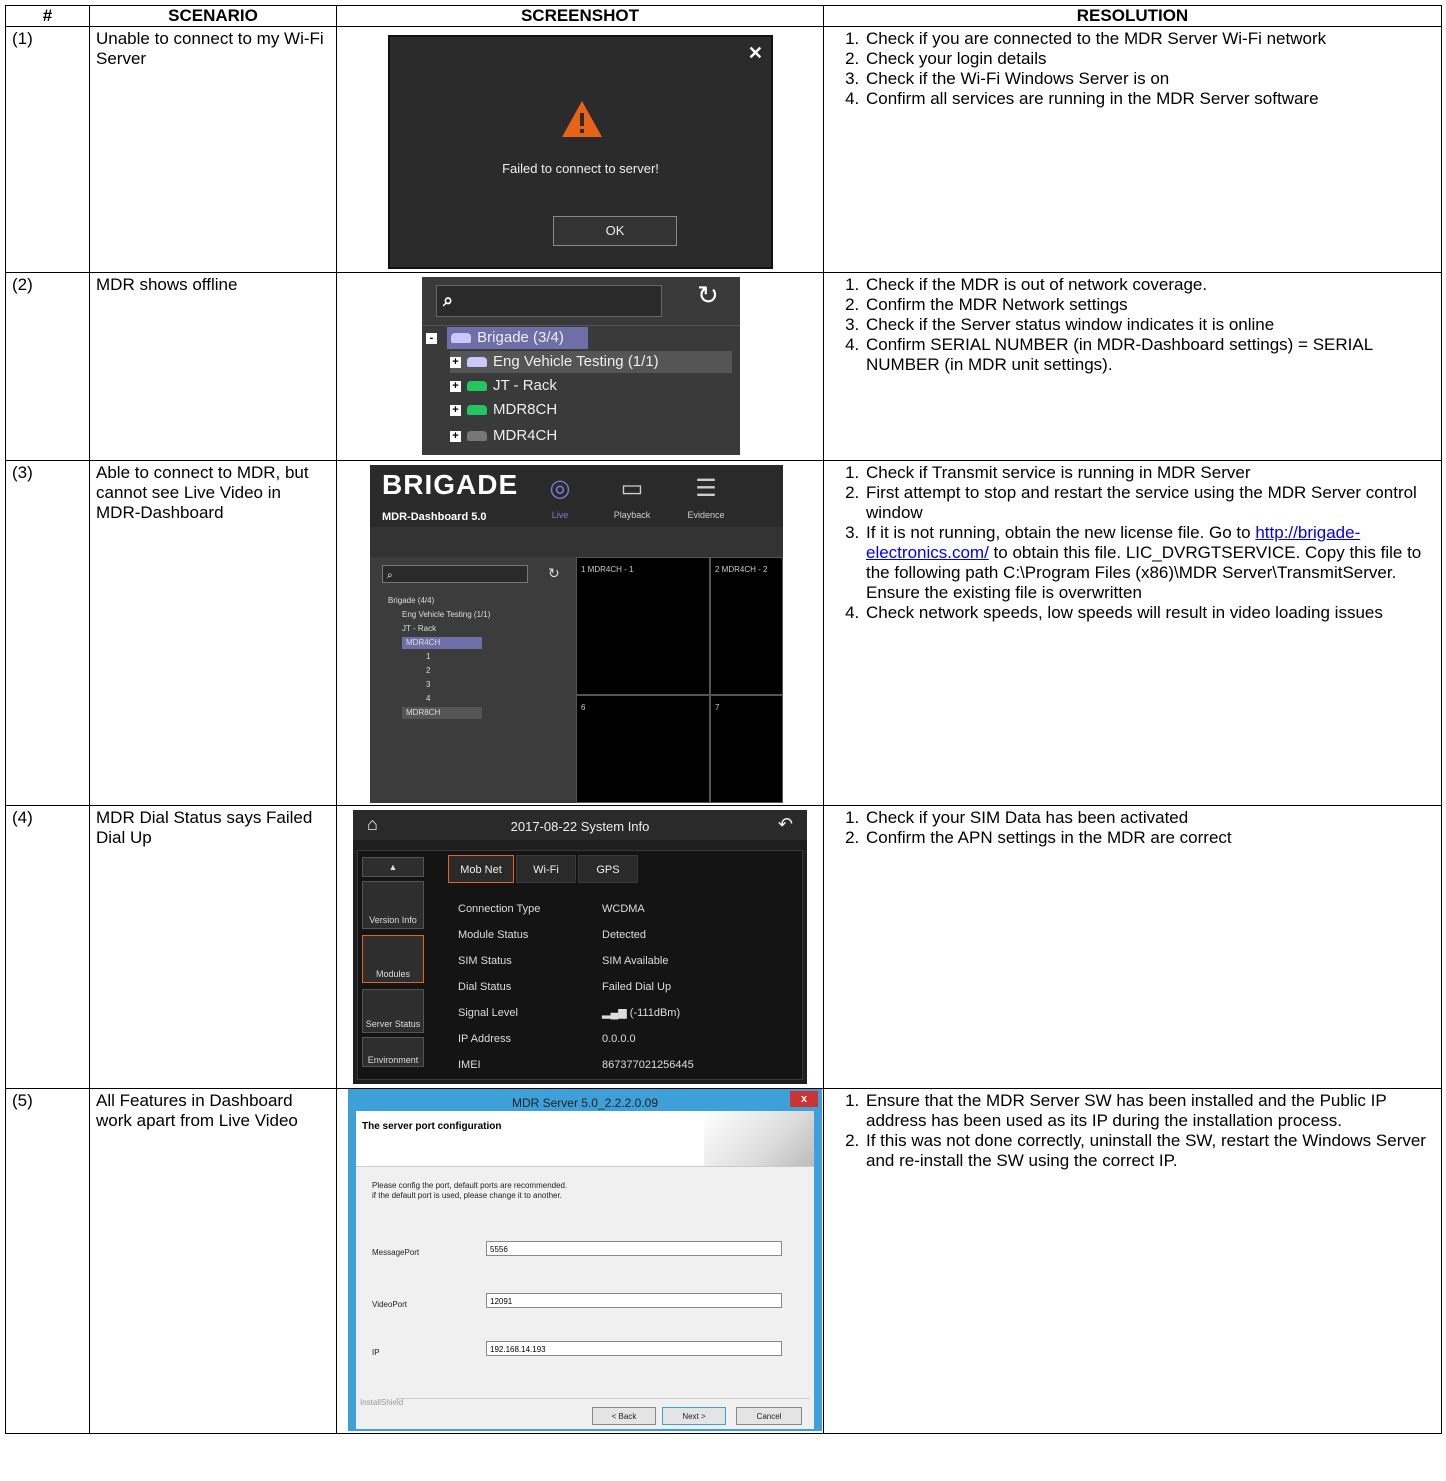 The image size is (1446, 1481). What do you see at coordinates (560, 499) in the screenshot?
I see `nav-live: ◎ Live` at bounding box center [560, 499].